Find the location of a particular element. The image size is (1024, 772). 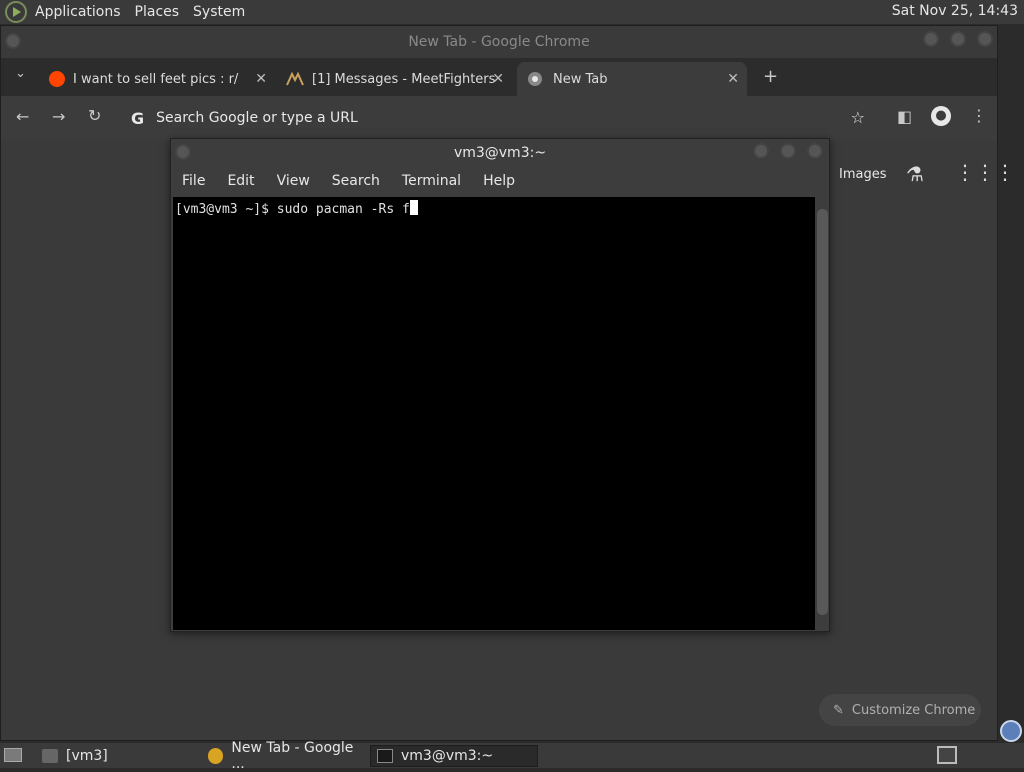

globe-icon is located at coordinates (1011, 731).